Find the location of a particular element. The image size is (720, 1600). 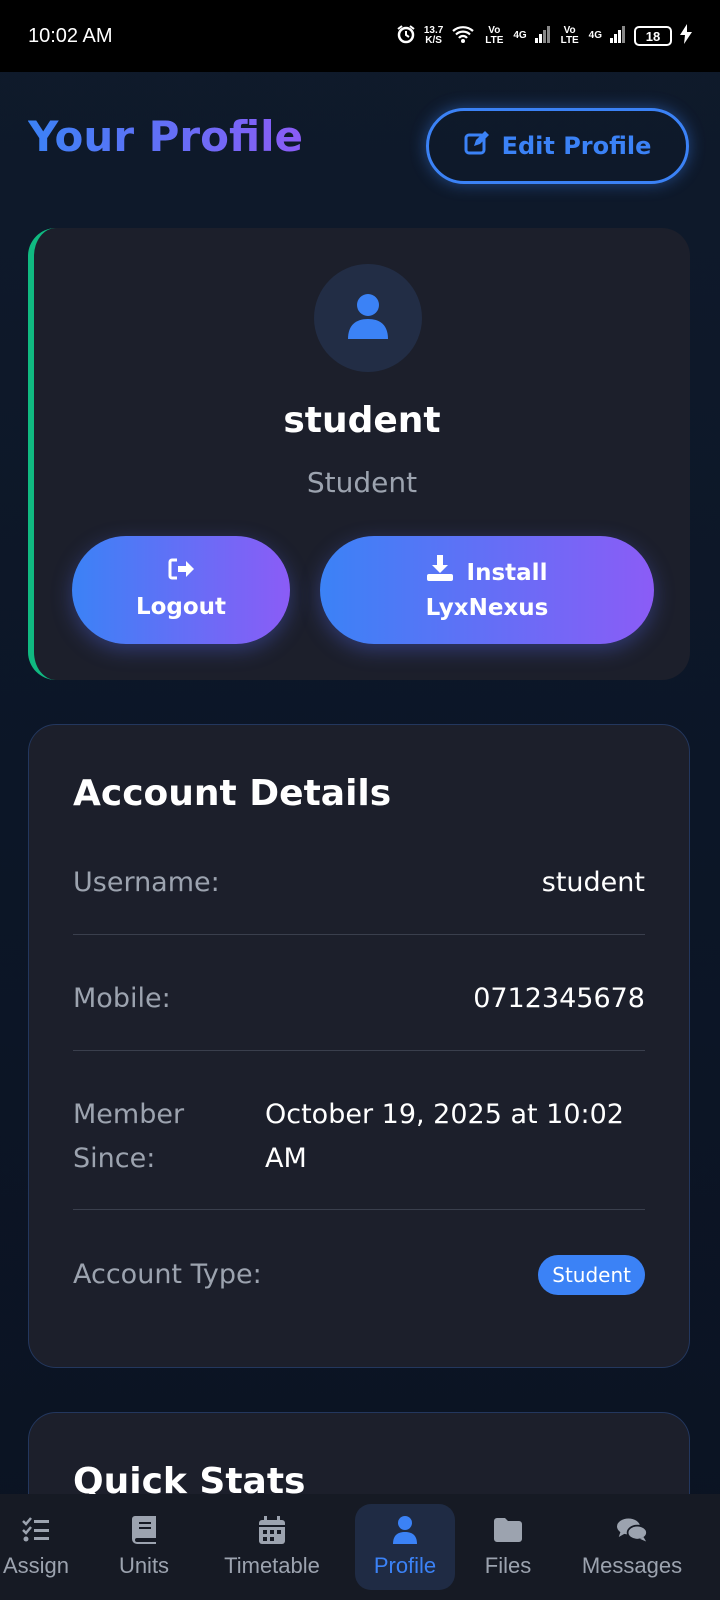

tasks-icon is located at coordinates (36, 1530).